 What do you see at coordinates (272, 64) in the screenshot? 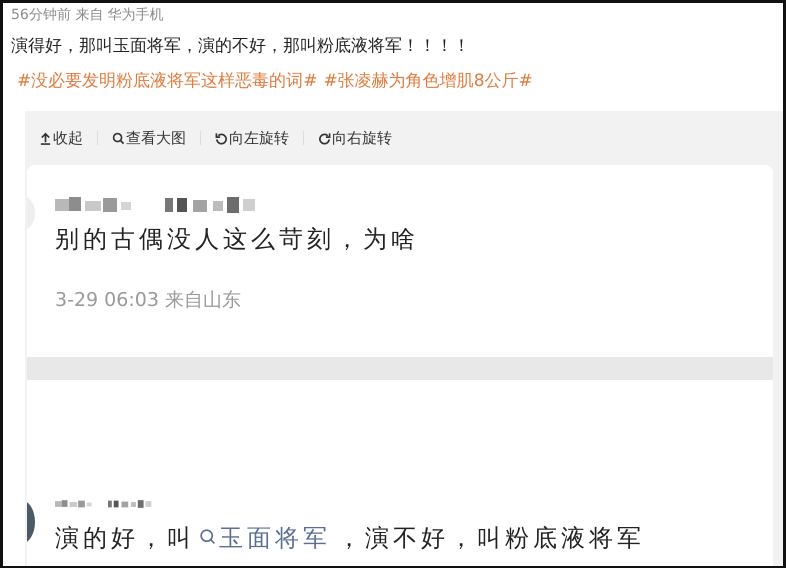
I see `post-text: 演得好，那叫玉面将军，演的不好，那叫粉底液将军！！！！ #没必要发明粉底液将军这样恶毒的词# #张凌赫为角色增肌8公斤#` at bounding box center [272, 64].